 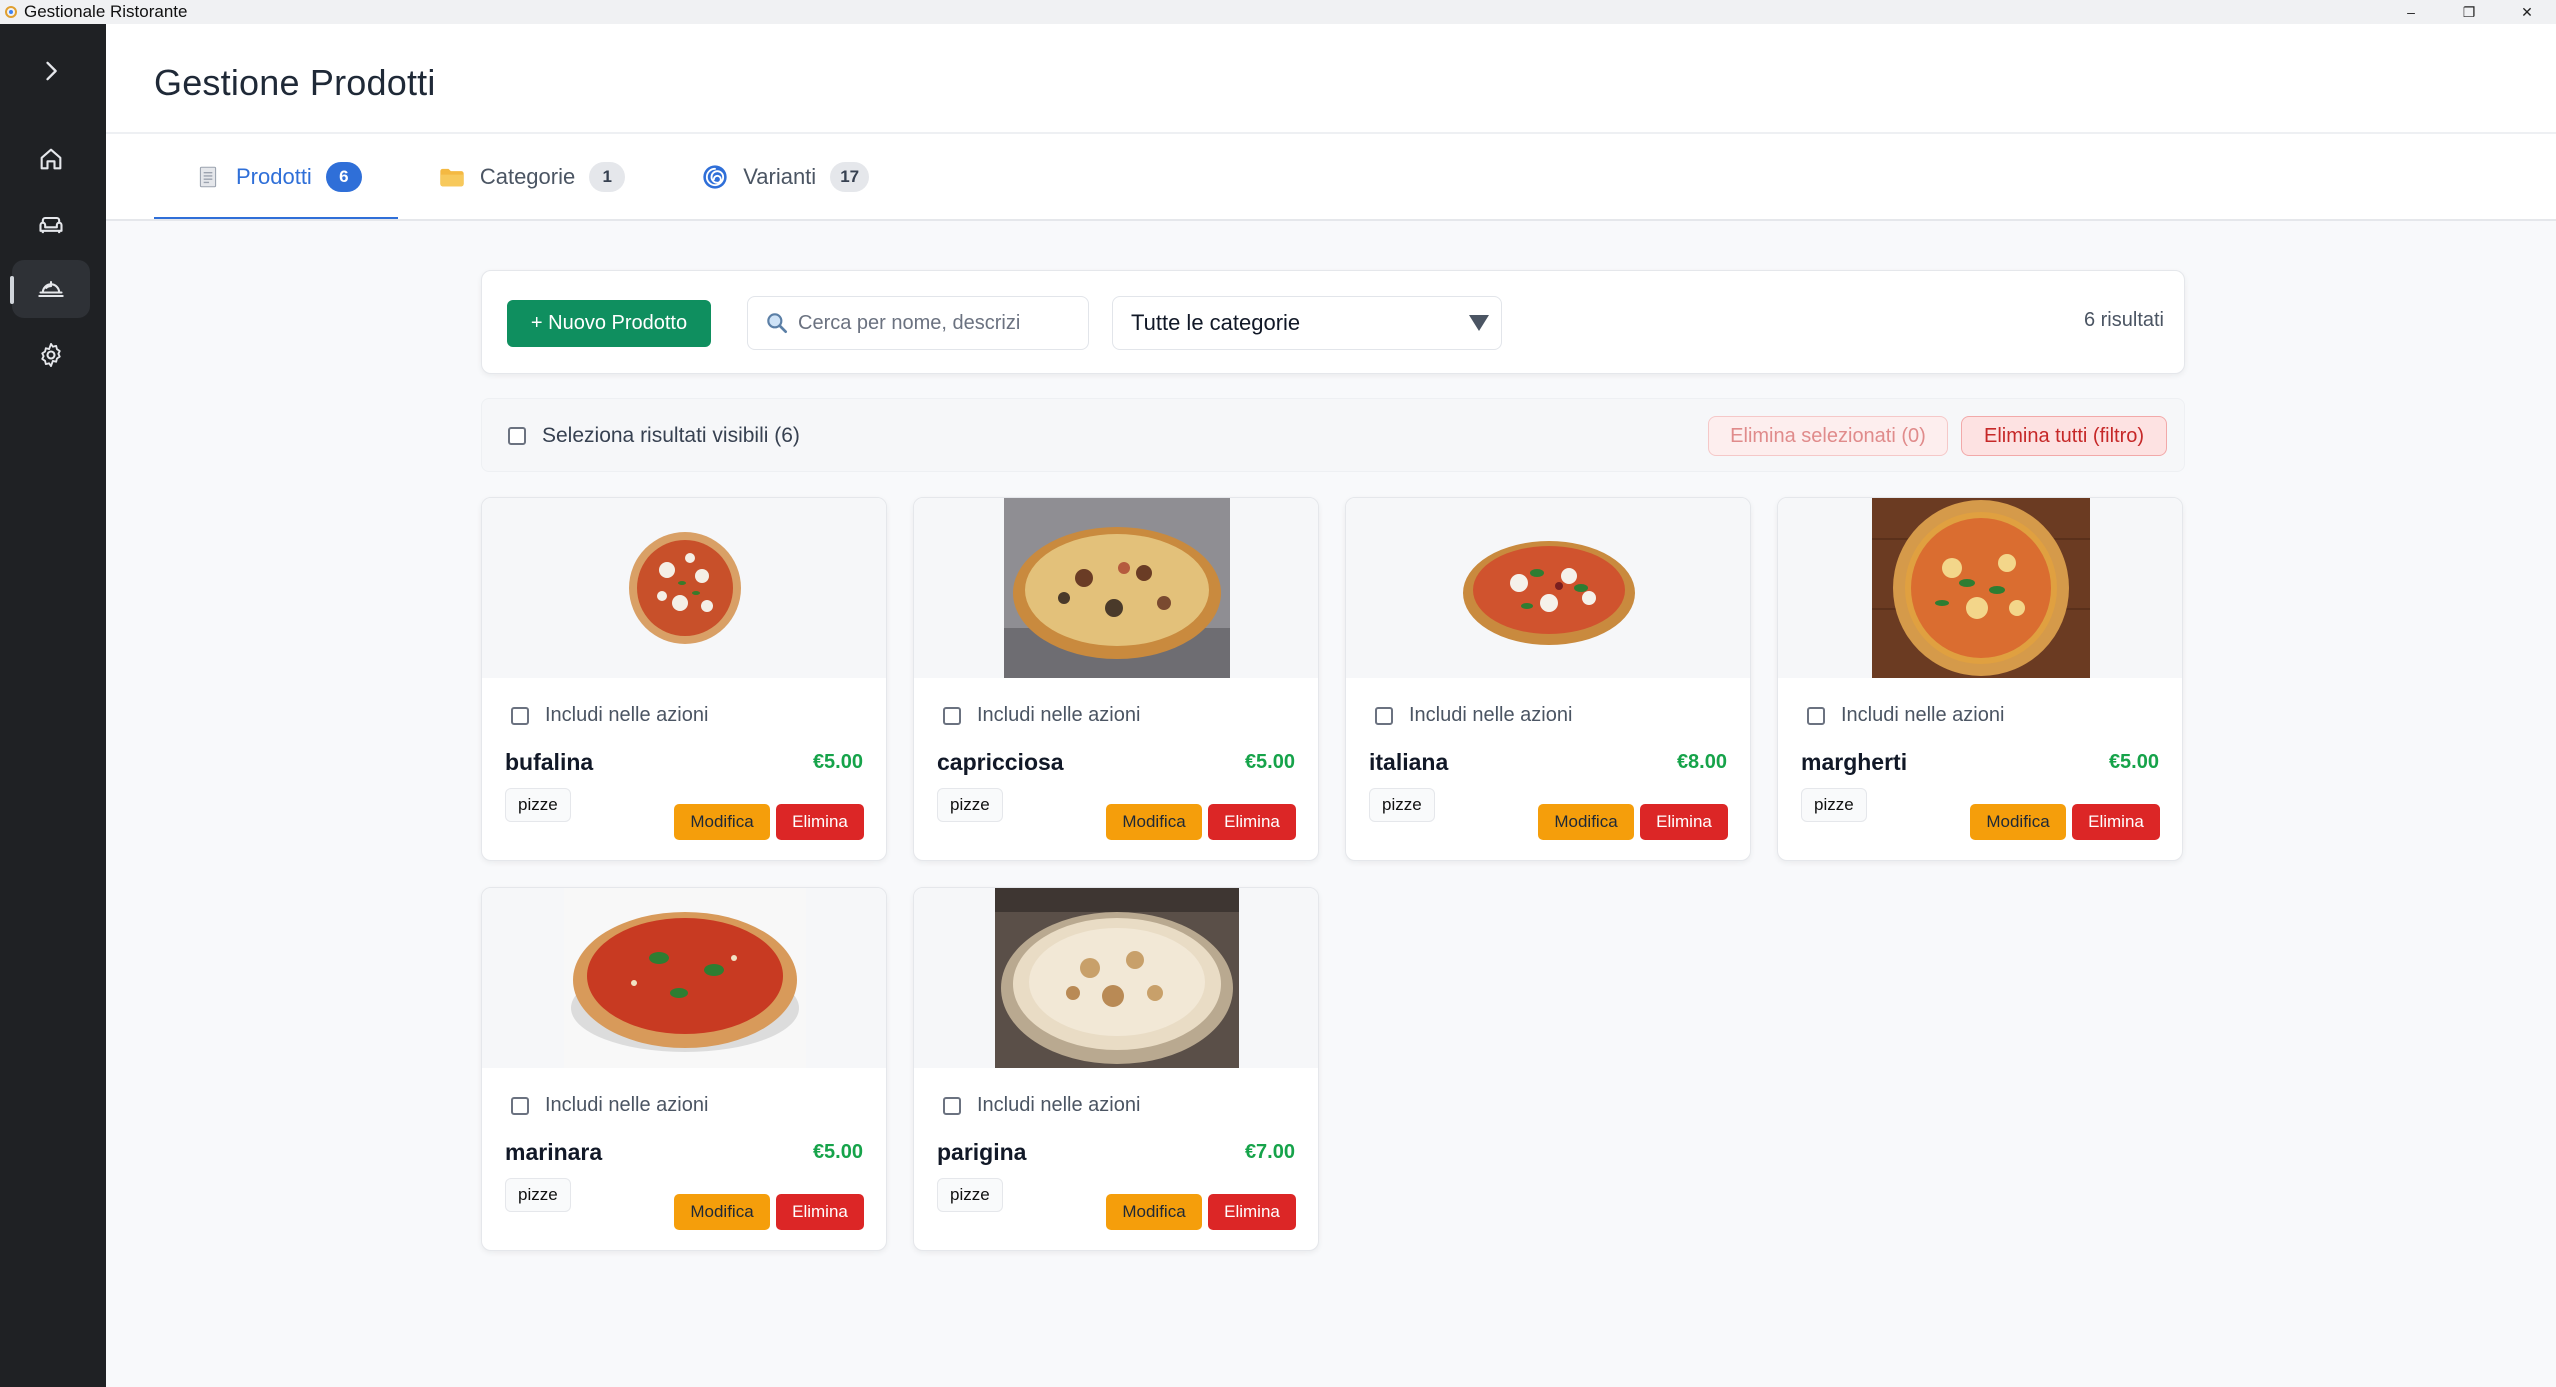 What do you see at coordinates (1307, 323) in the screenshot?
I see `category-select: Tutte le categorie` at bounding box center [1307, 323].